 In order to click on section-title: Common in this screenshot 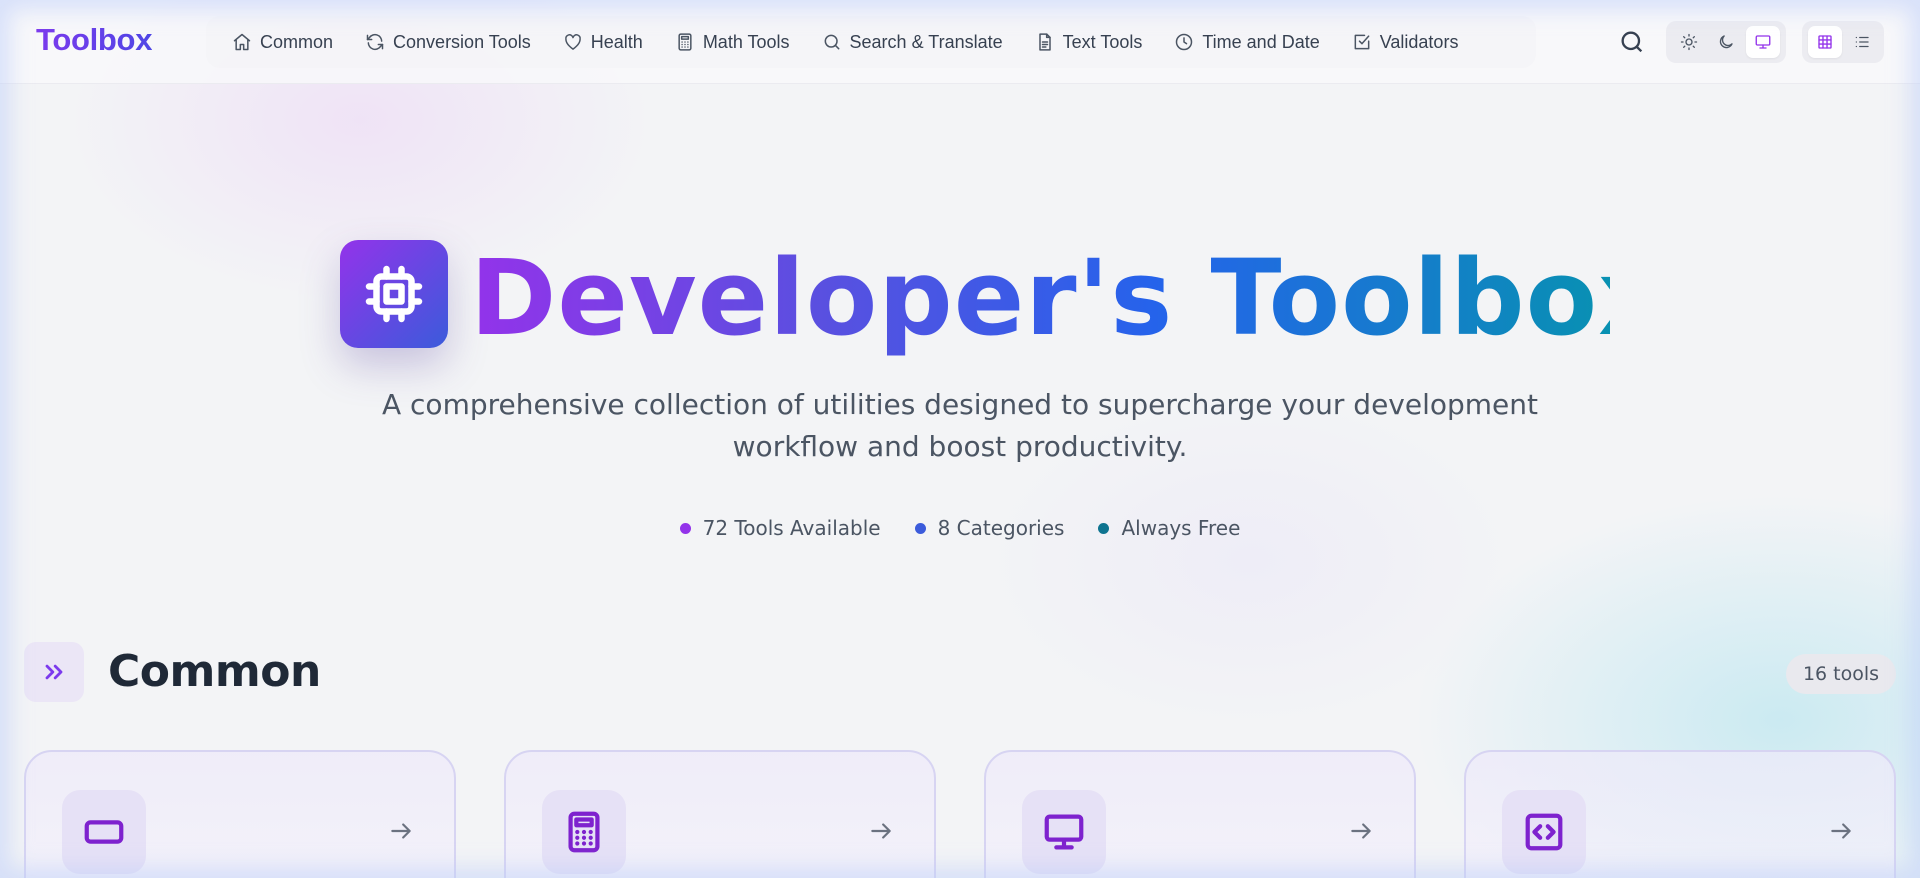, I will do `click(214, 671)`.